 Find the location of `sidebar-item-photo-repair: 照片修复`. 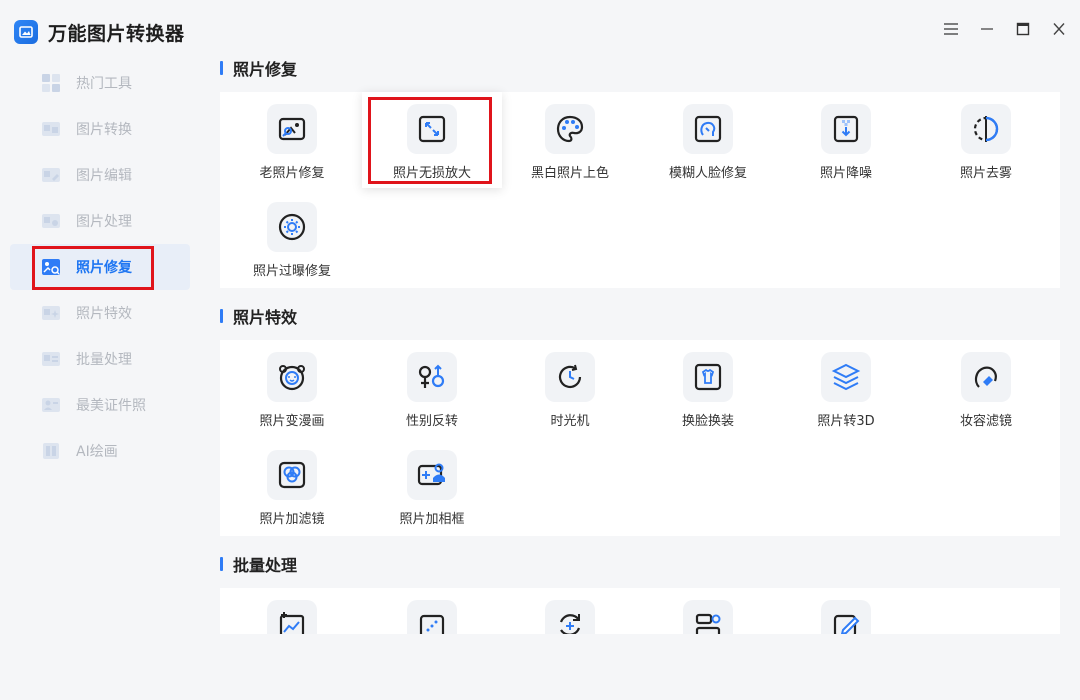

sidebar-item-photo-repair: 照片修复 is located at coordinates (100, 267).